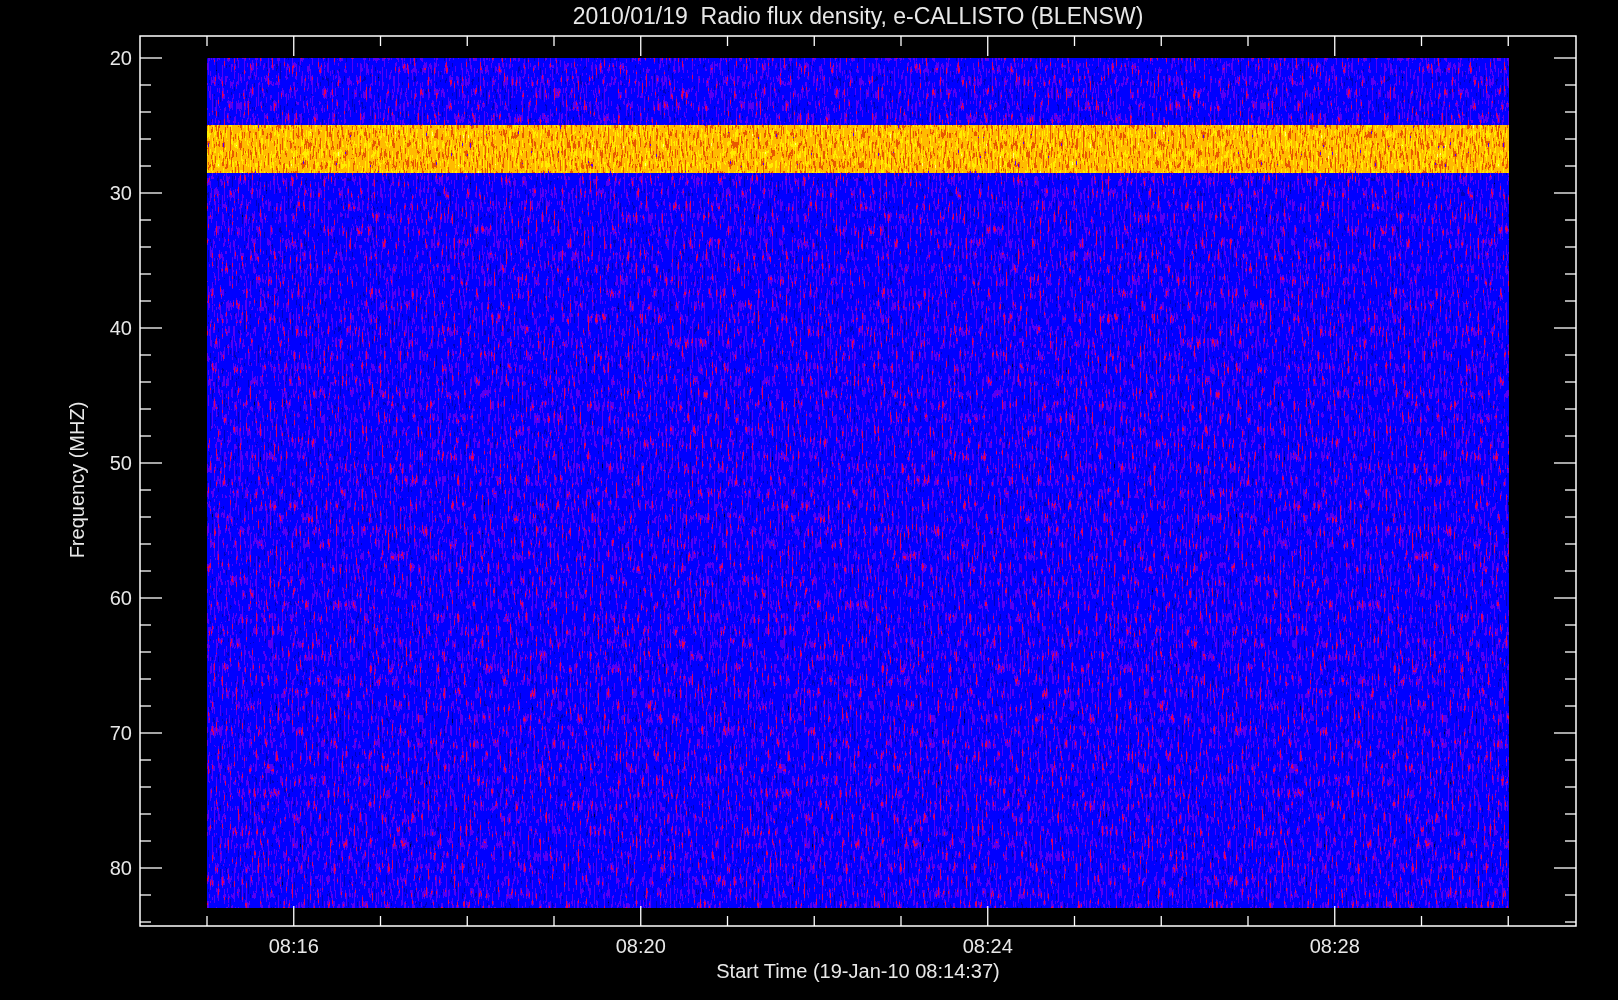  I want to click on axis-tick-label: 70, so click(120, 733).